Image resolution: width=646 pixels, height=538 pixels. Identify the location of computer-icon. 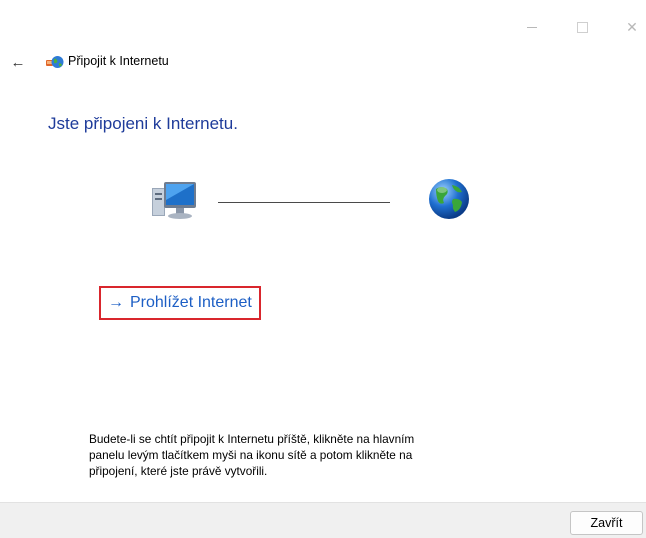
(174, 200).